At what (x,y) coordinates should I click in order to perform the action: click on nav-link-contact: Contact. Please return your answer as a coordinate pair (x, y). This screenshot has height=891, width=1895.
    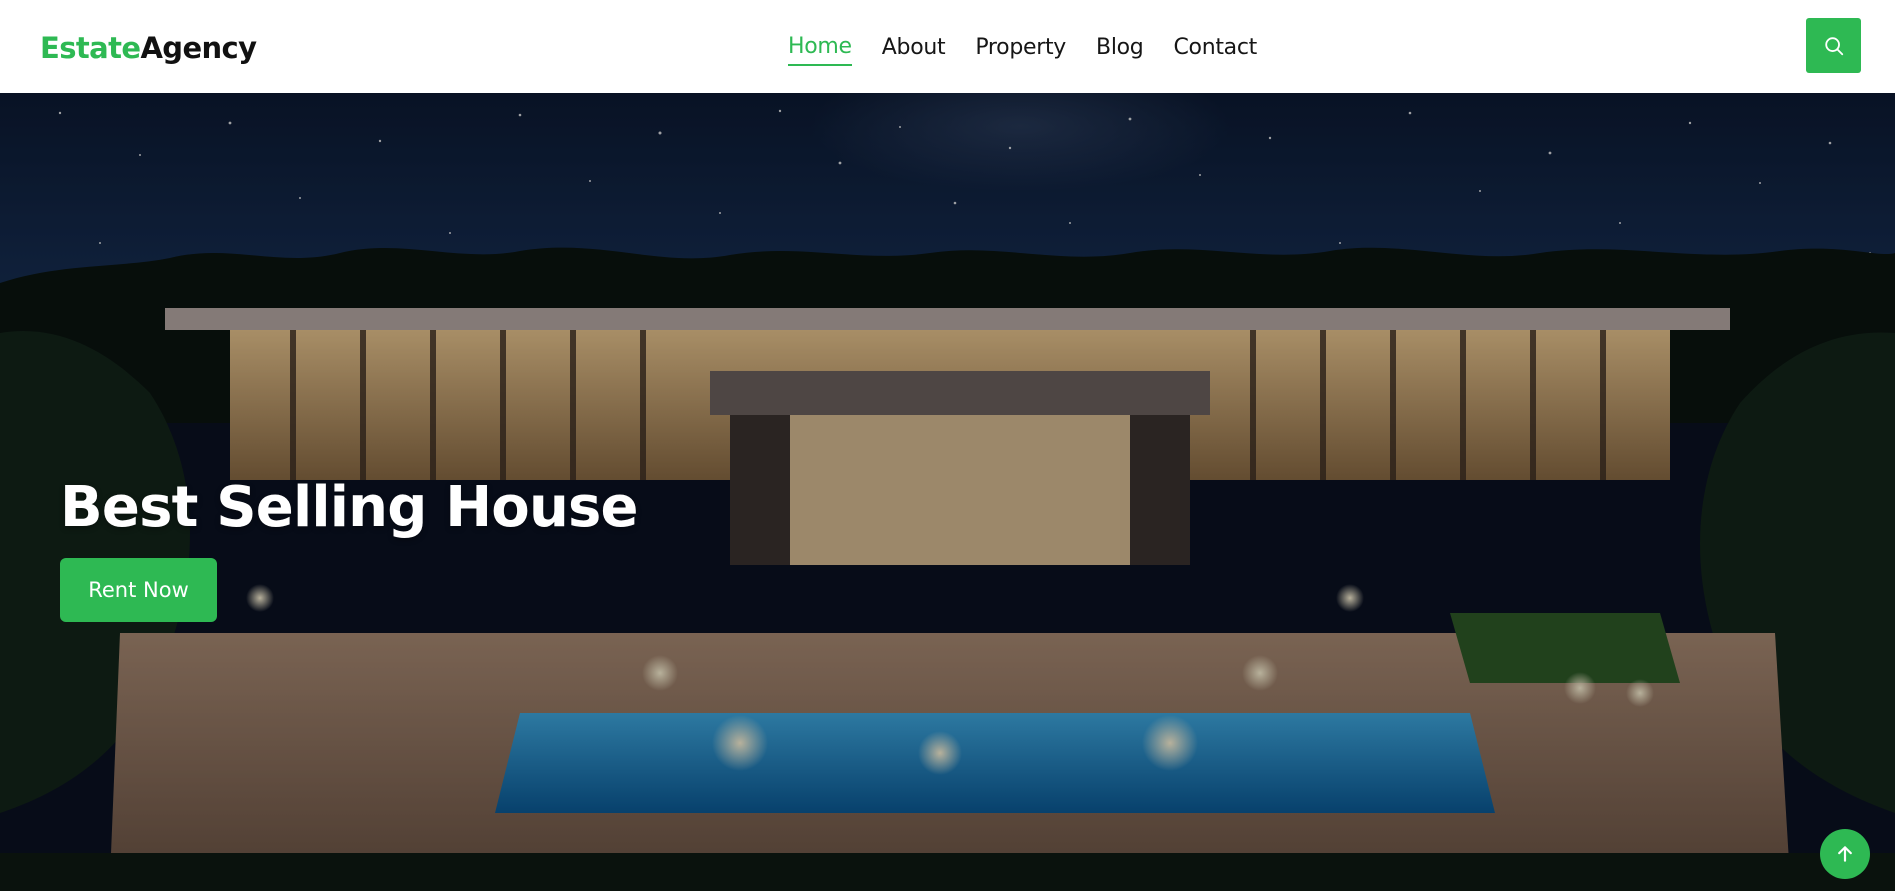
    Looking at the image, I should click on (1215, 48).